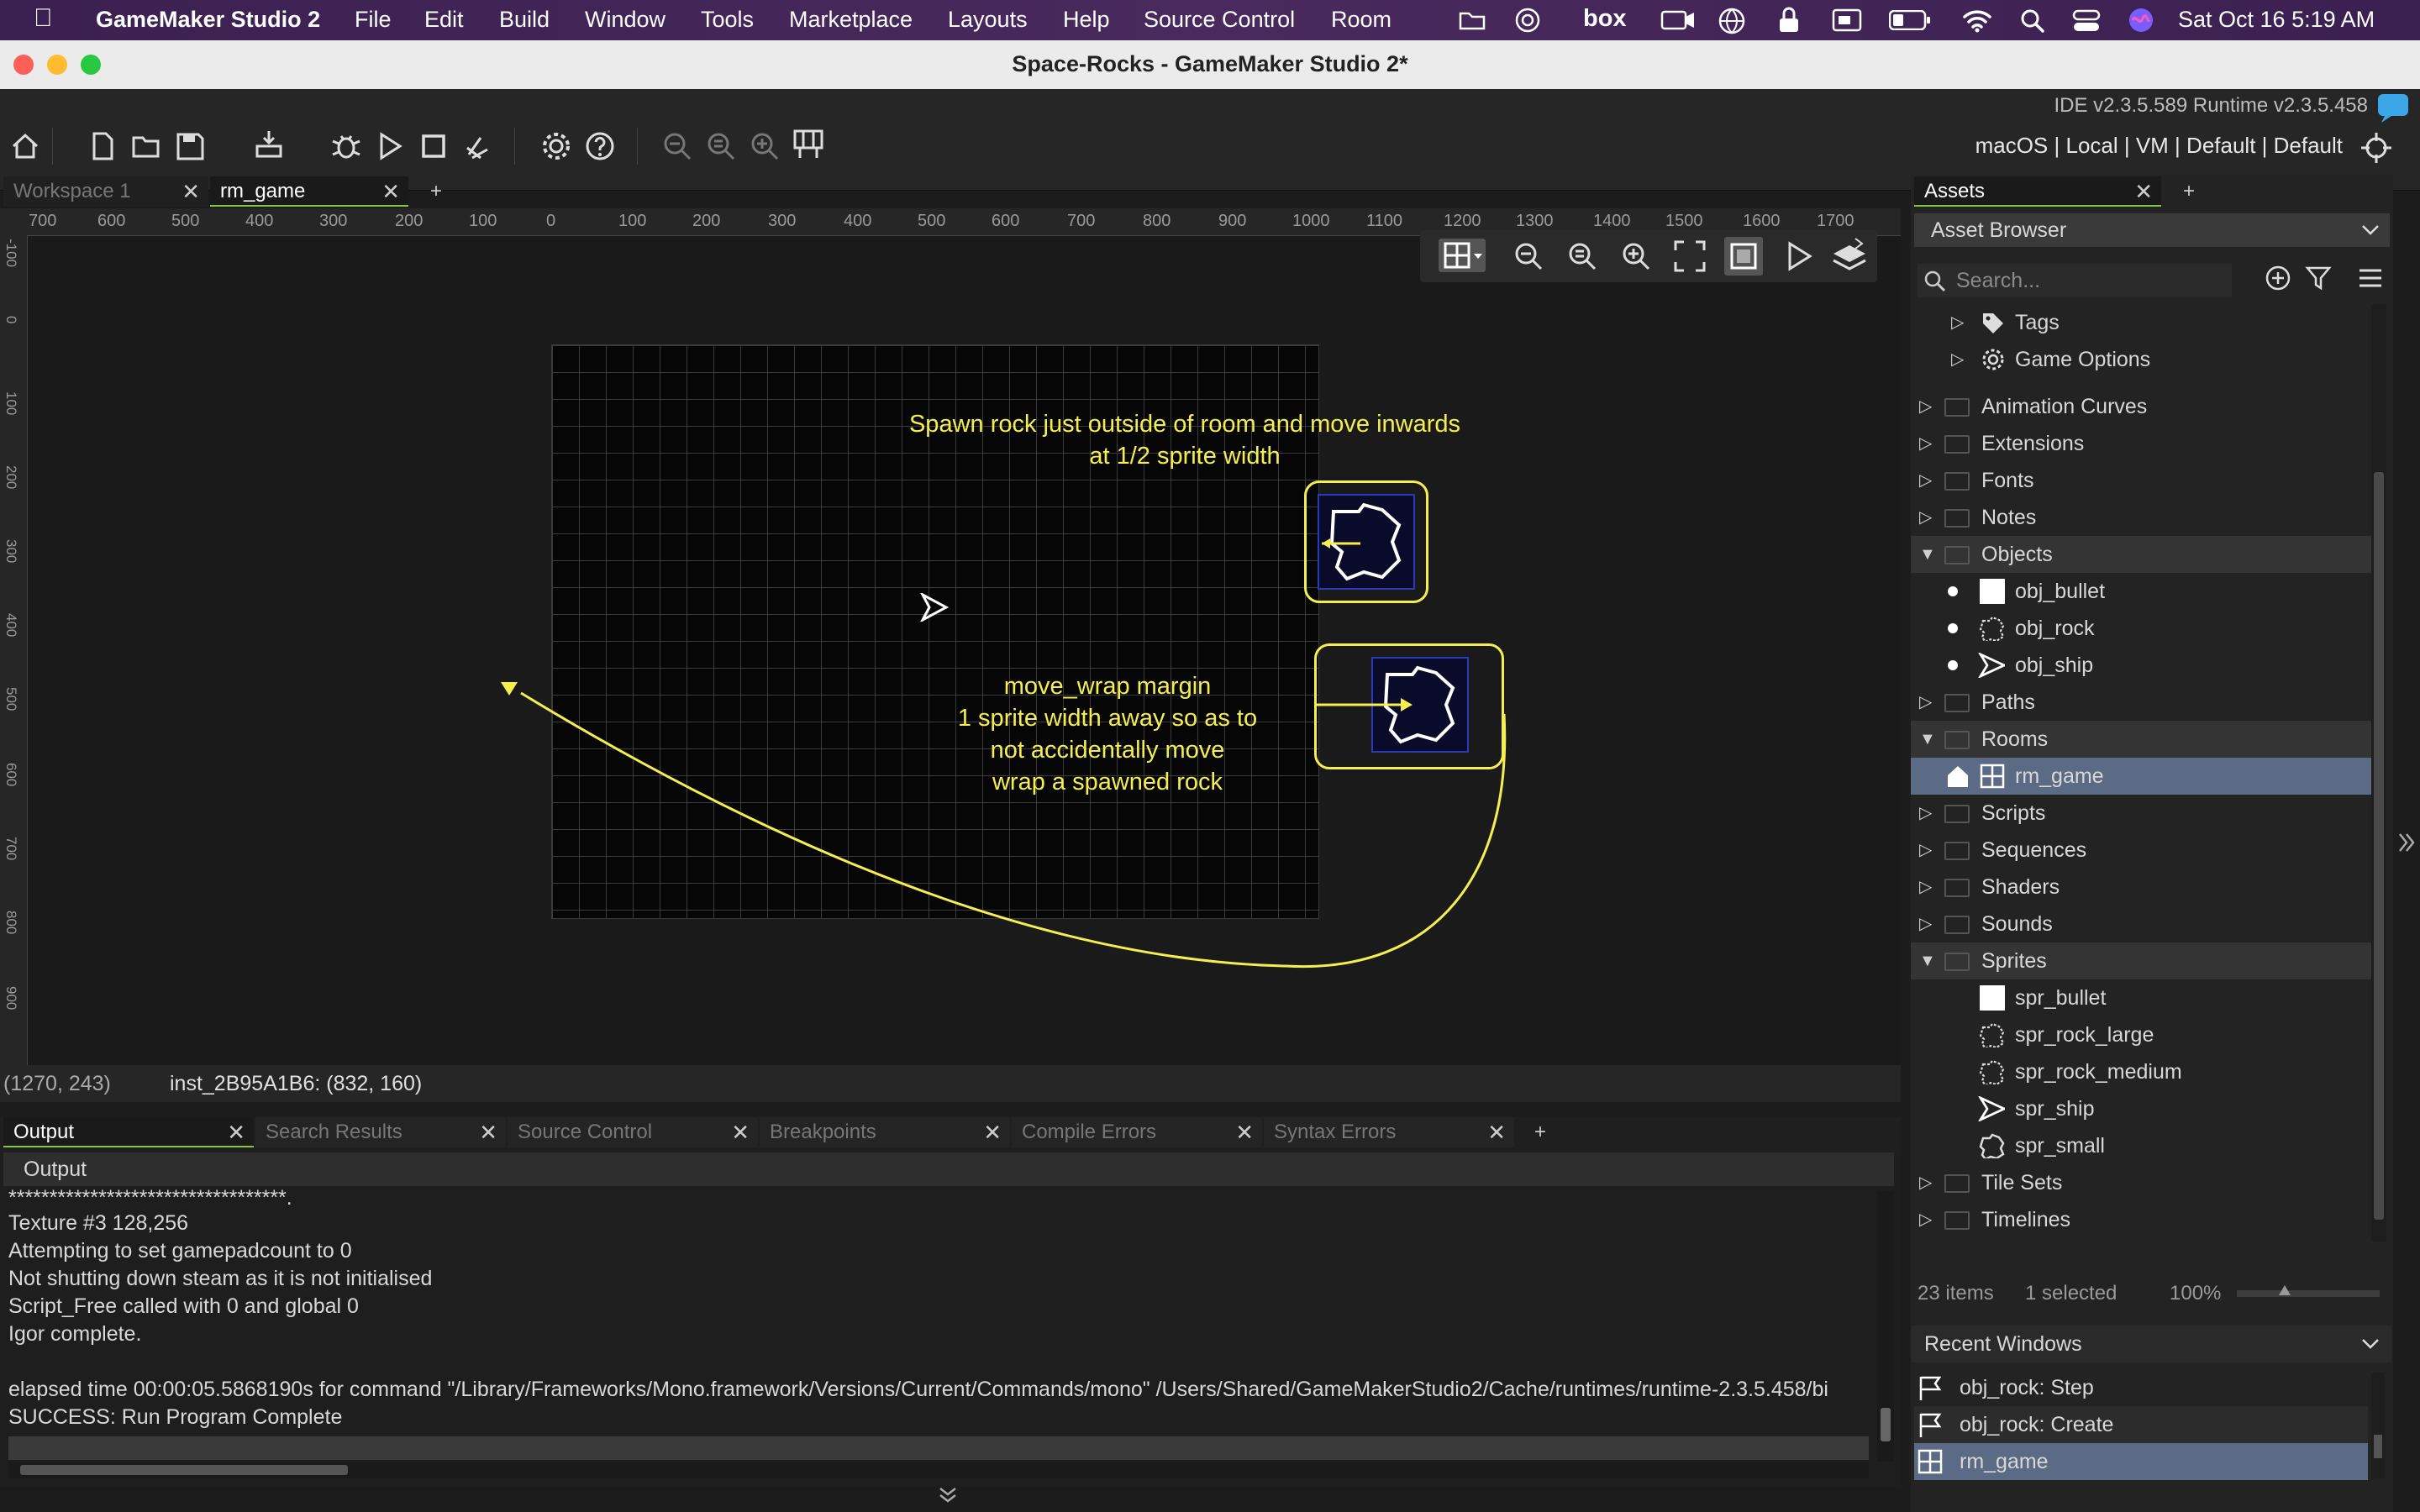  Describe the element at coordinates (2141, 1182) in the screenshot. I see `tree-group-tile-sets: ▷ Tile Sets` at that location.